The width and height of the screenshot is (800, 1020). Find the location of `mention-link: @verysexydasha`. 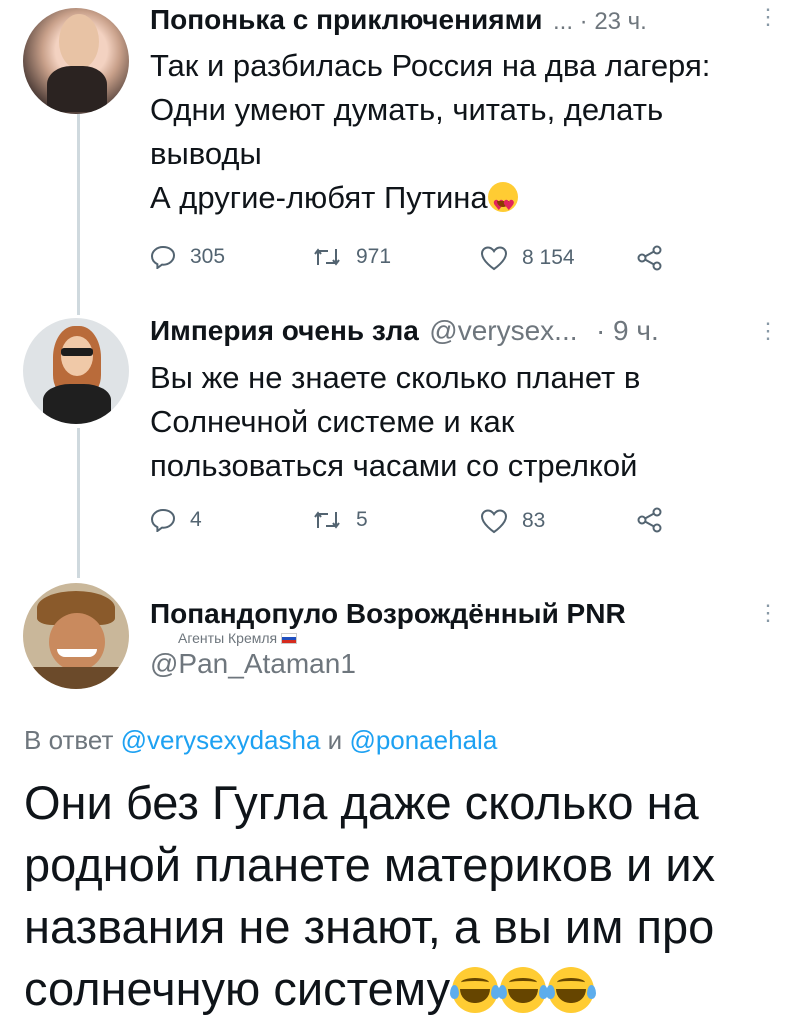

mention-link: @verysexydasha is located at coordinates (221, 740).